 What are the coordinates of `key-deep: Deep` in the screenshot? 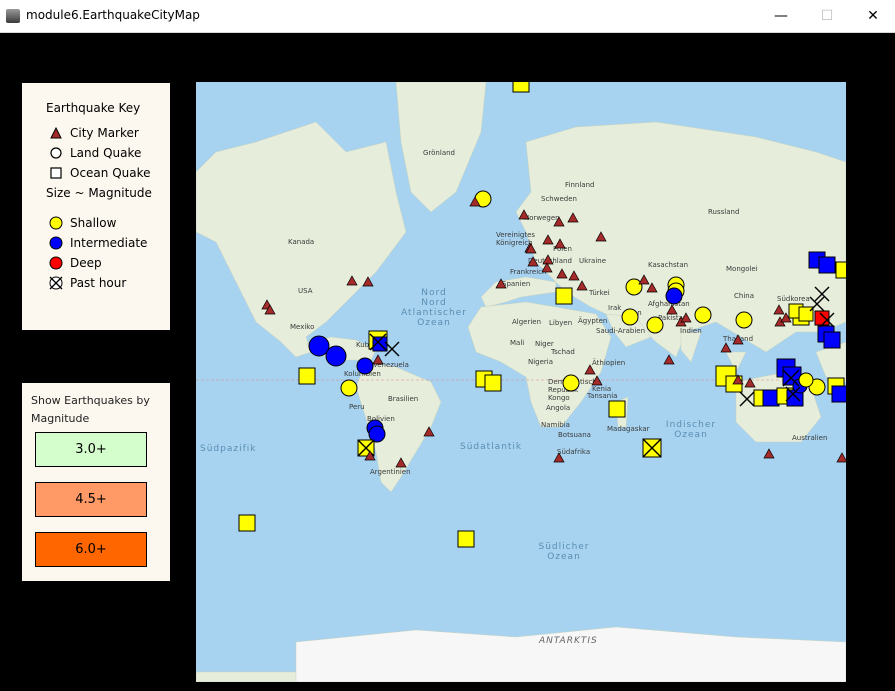 It's located at (75, 263).